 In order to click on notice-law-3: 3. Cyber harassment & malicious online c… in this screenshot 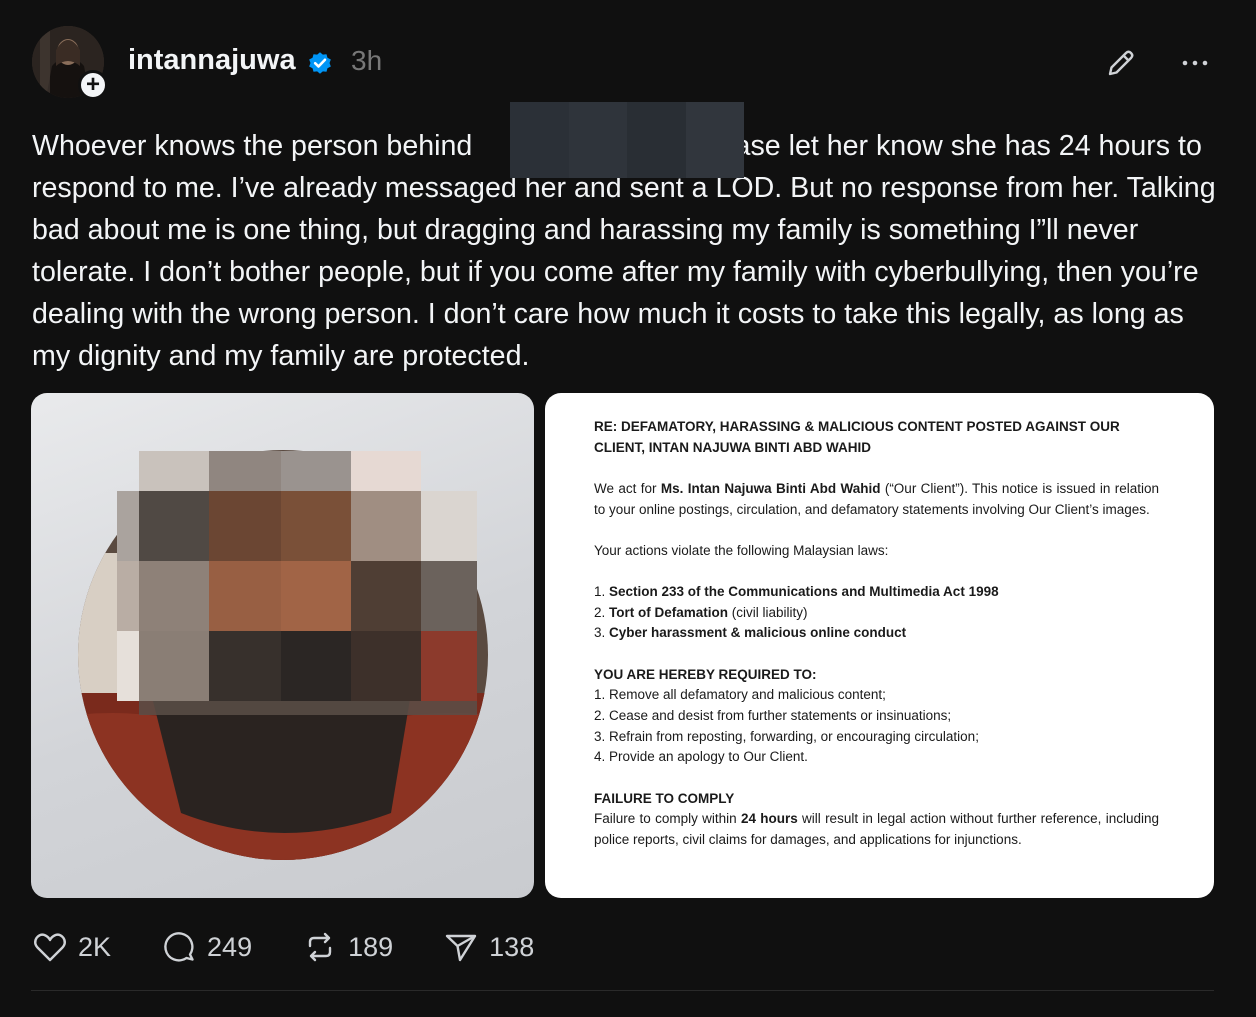, I will do `click(750, 633)`.